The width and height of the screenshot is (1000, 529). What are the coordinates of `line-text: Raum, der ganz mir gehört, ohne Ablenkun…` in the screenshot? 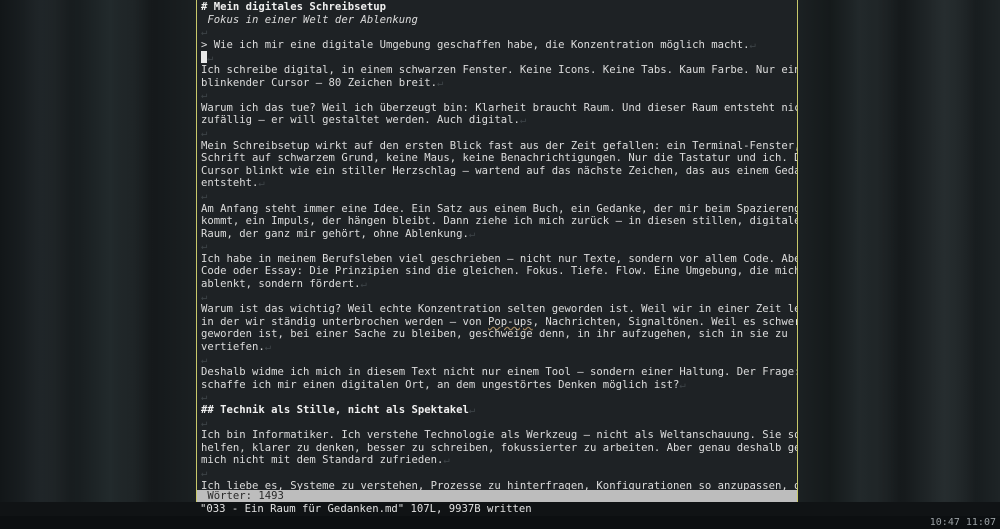 It's located at (335, 233).